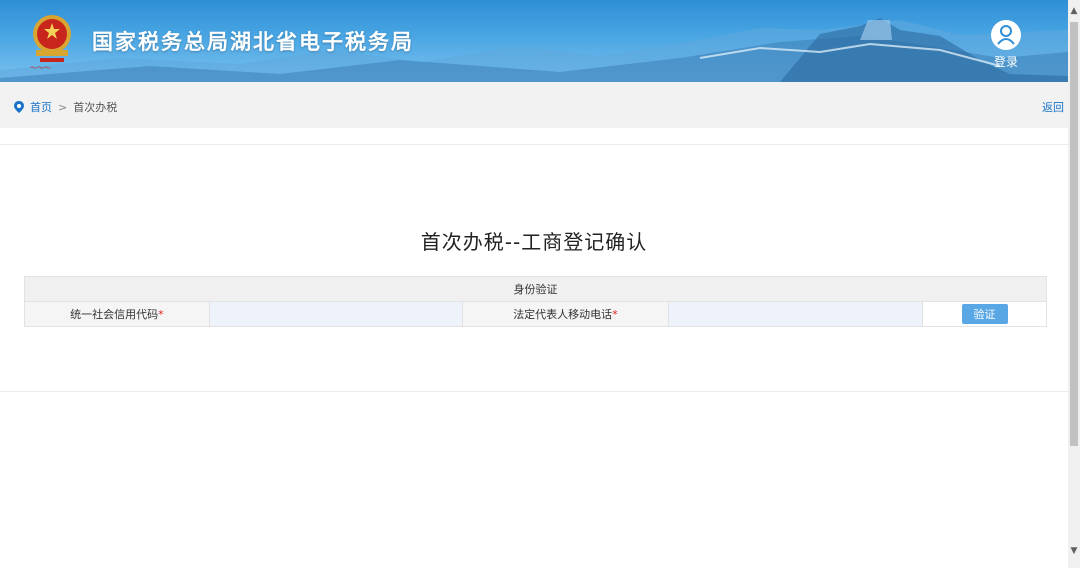  I want to click on credit-code-label-text: 统一社会信用代码, so click(114, 314).